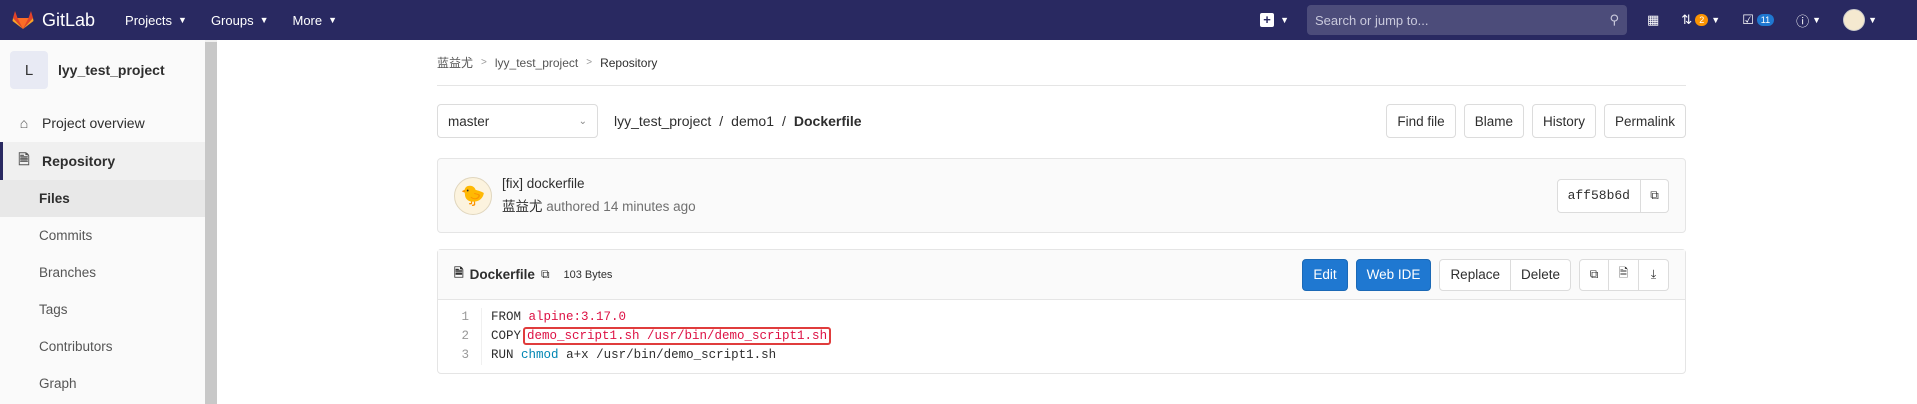  What do you see at coordinates (577, 317) in the screenshot?
I see `code-string: alpine:3.17.0` at bounding box center [577, 317].